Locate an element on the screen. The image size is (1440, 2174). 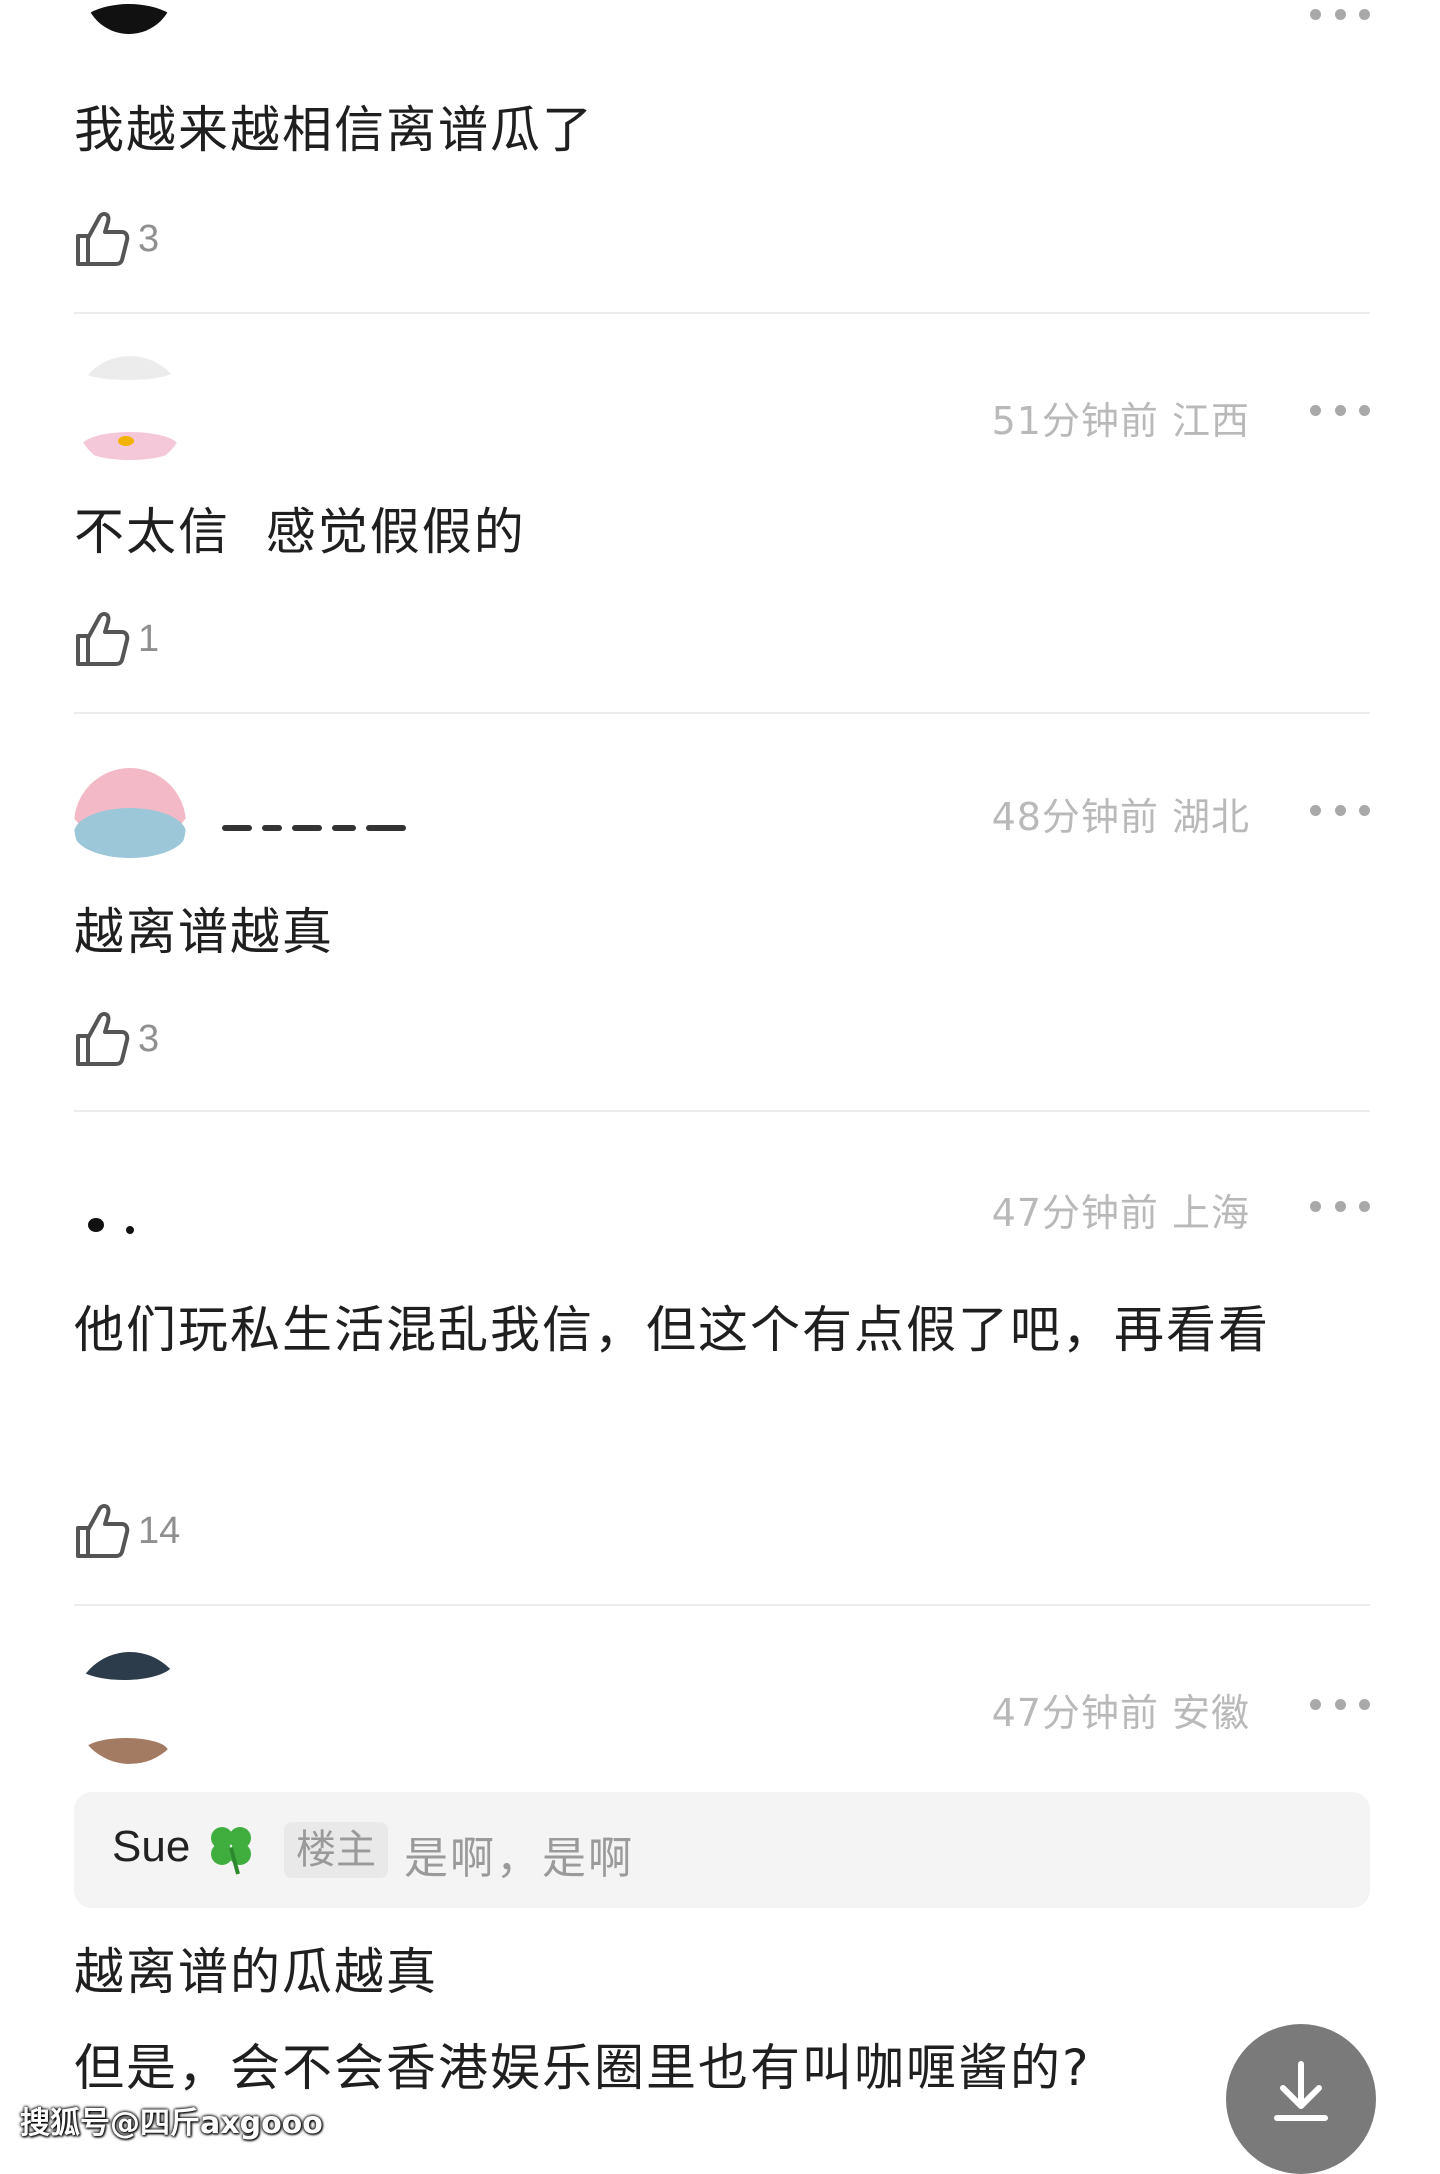
comment-meta: 48分钟前 湖北 is located at coordinates (1120, 817).